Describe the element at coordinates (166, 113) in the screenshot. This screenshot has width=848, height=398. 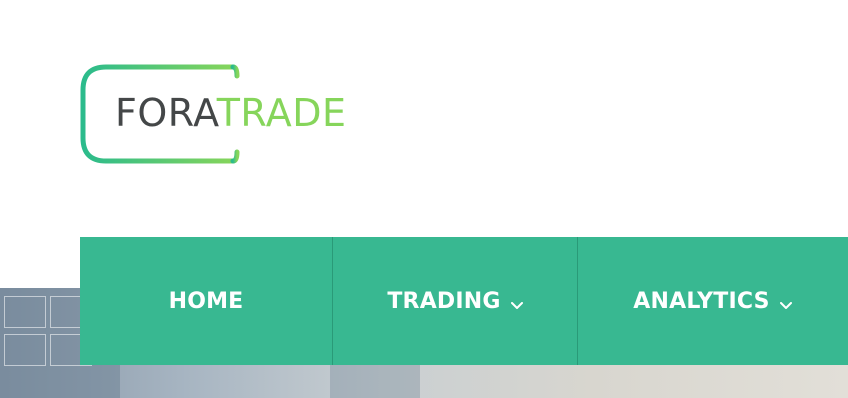
I see `logo-text-fora: FORA` at that location.